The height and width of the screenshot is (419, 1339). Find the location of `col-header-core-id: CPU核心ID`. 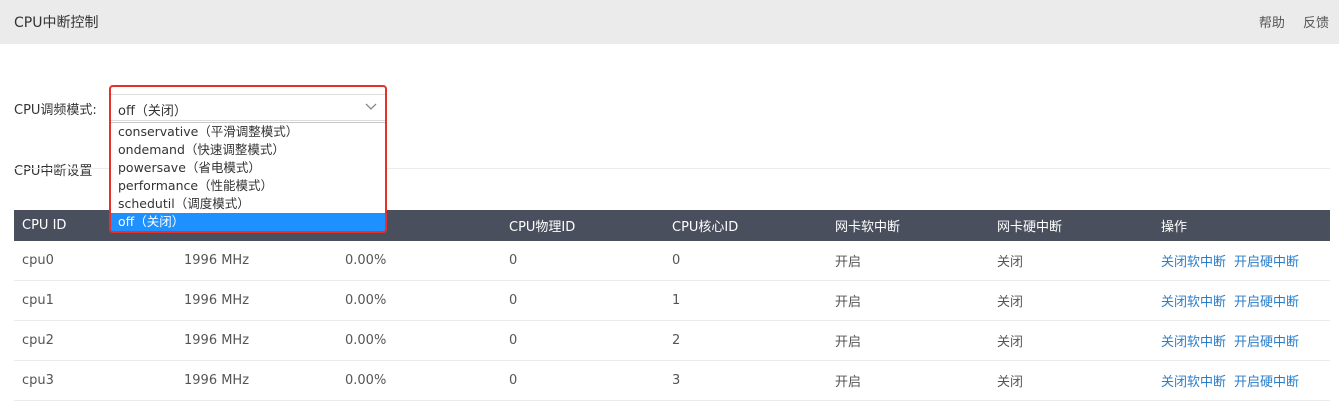

col-header-core-id: CPU核心ID is located at coordinates (745, 225).